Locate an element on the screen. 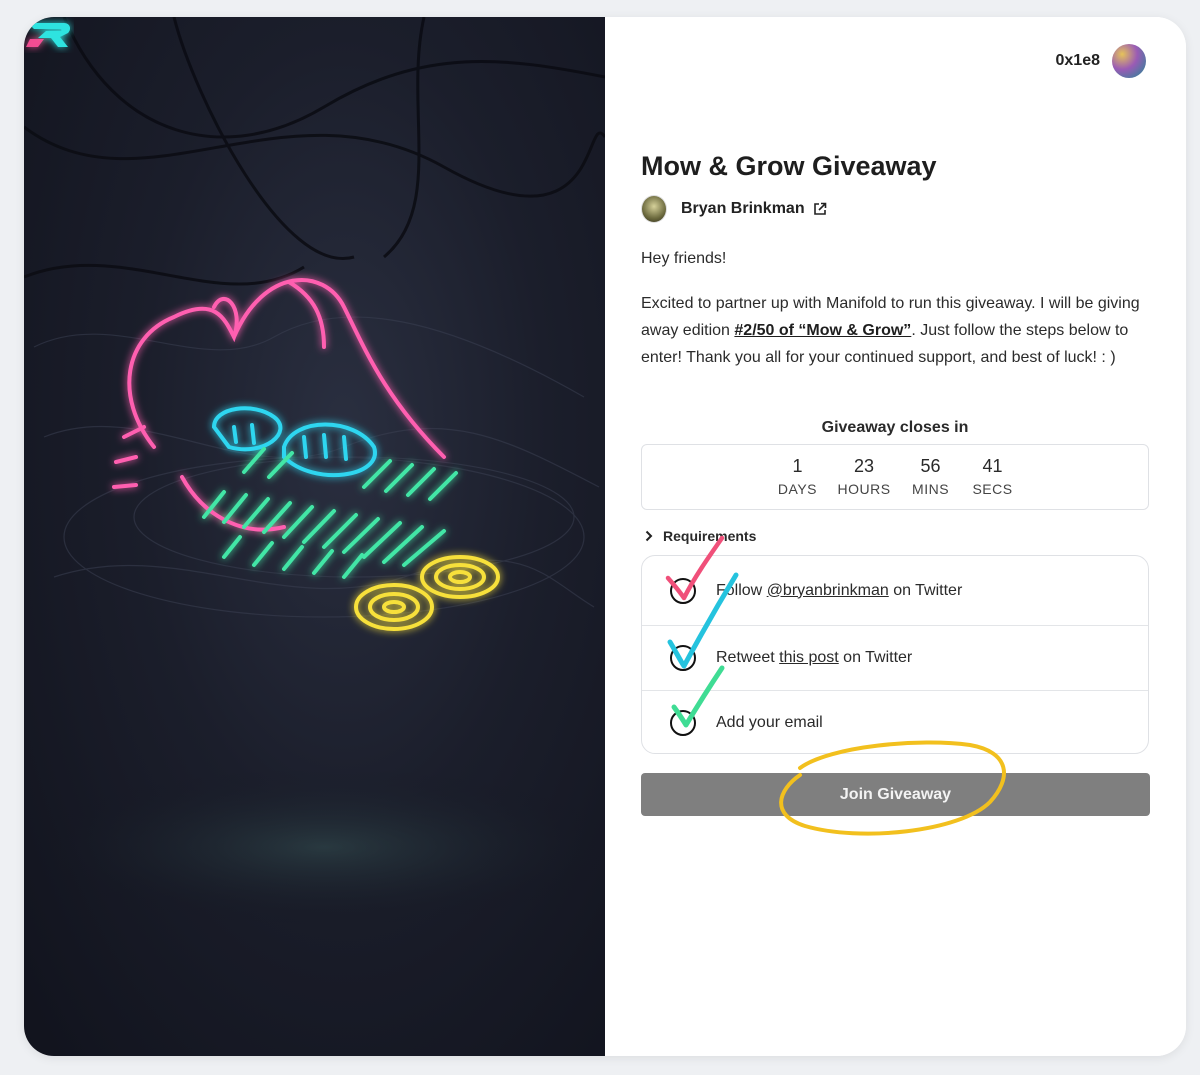 This screenshot has width=1200, height=1075. greeting-text: Hey friends! is located at coordinates (684, 258).